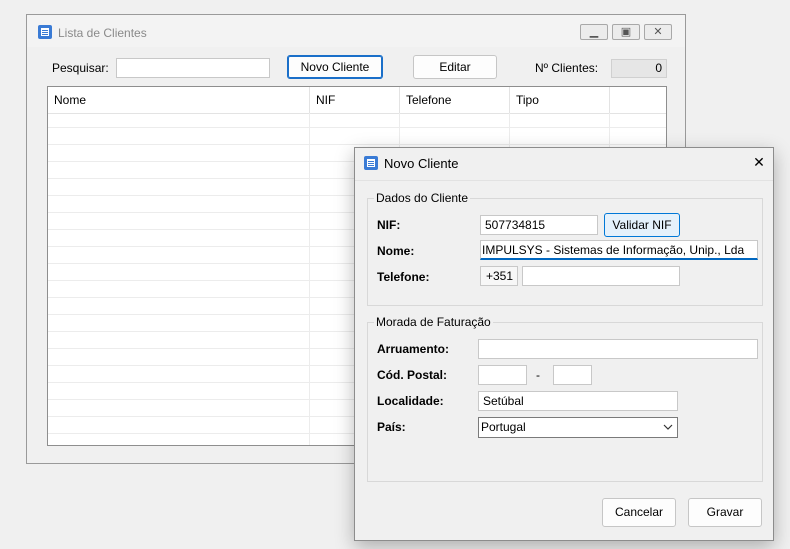 The height and width of the screenshot is (549, 790). Describe the element at coordinates (515, 225) in the screenshot. I see `nif-input-value: 507734815` at that location.